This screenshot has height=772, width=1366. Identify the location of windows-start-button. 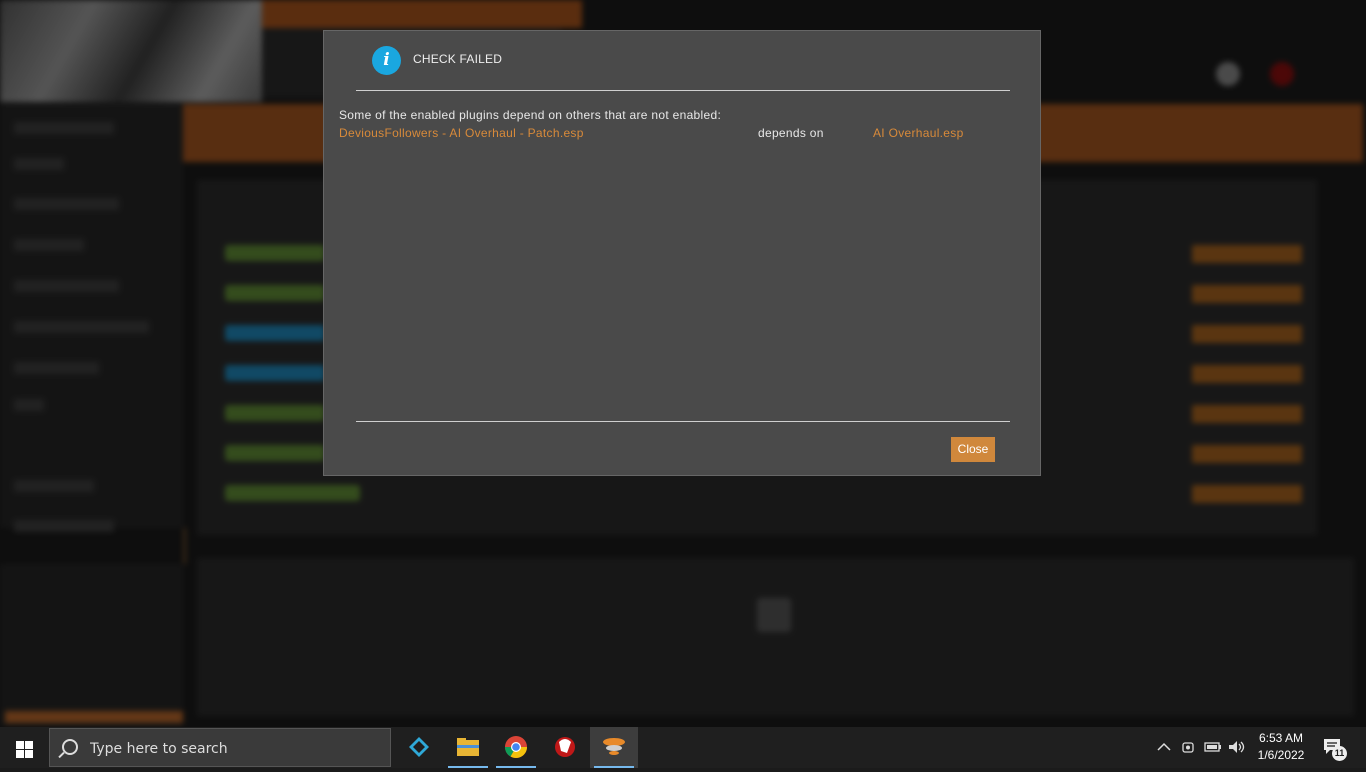
(24, 747).